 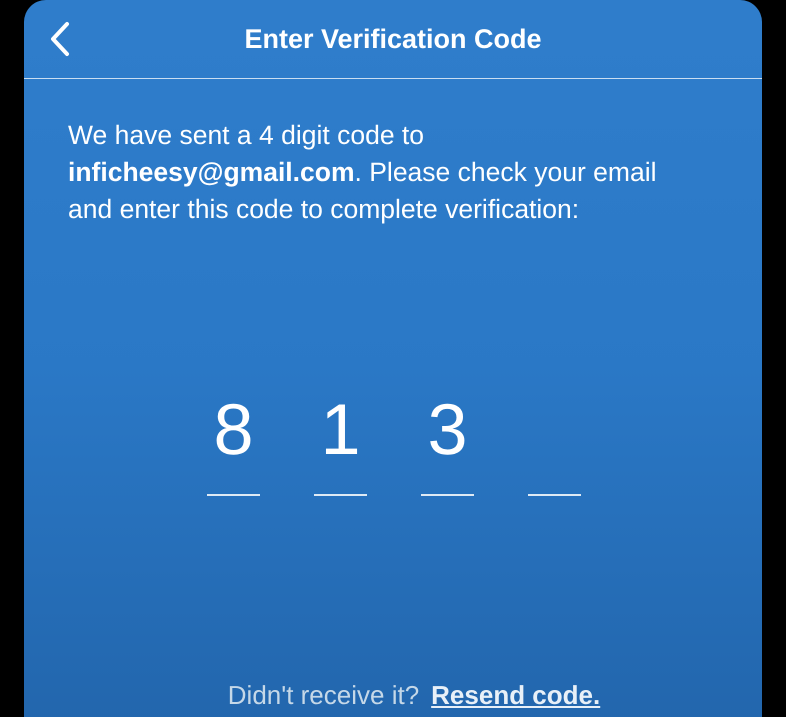 What do you see at coordinates (60, 39) in the screenshot?
I see `back-icon` at bounding box center [60, 39].